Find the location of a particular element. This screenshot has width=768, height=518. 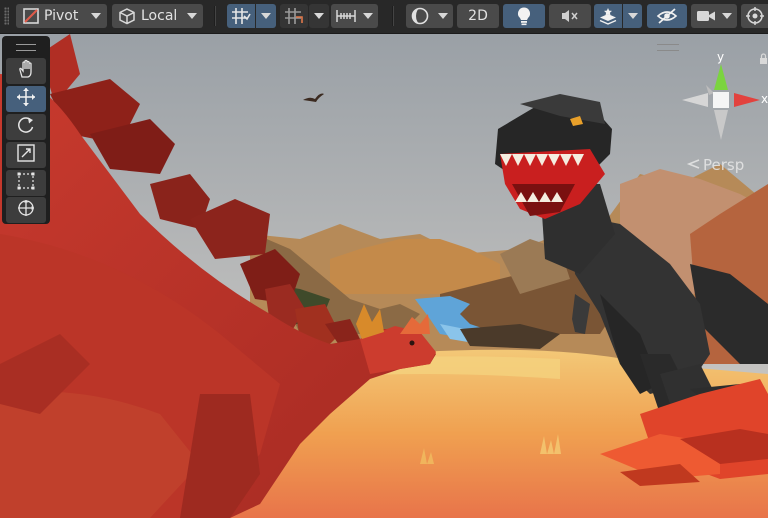

persp-chevron-icon is located at coordinates (693, 165).